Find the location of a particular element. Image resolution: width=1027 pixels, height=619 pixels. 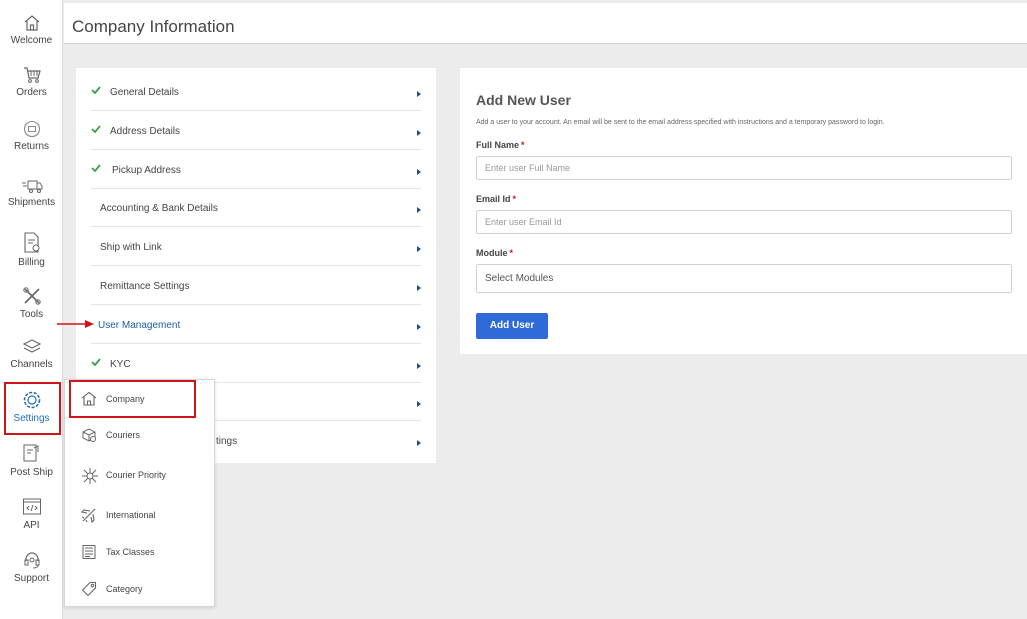

popup-label: Couriers is located at coordinates (123, 435).